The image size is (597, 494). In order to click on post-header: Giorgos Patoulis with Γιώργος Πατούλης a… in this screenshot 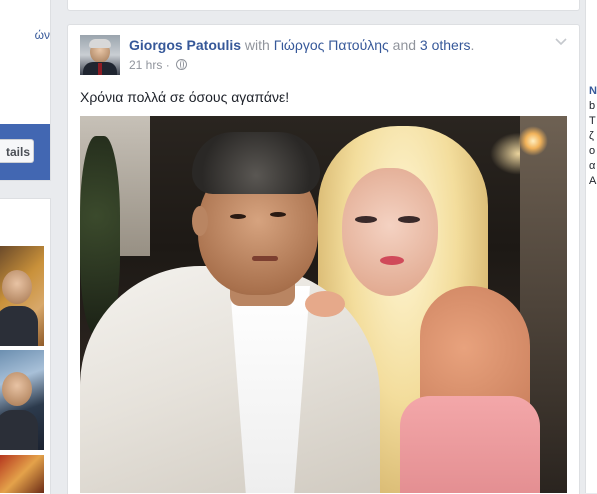, I will do `click(301, 45)`.